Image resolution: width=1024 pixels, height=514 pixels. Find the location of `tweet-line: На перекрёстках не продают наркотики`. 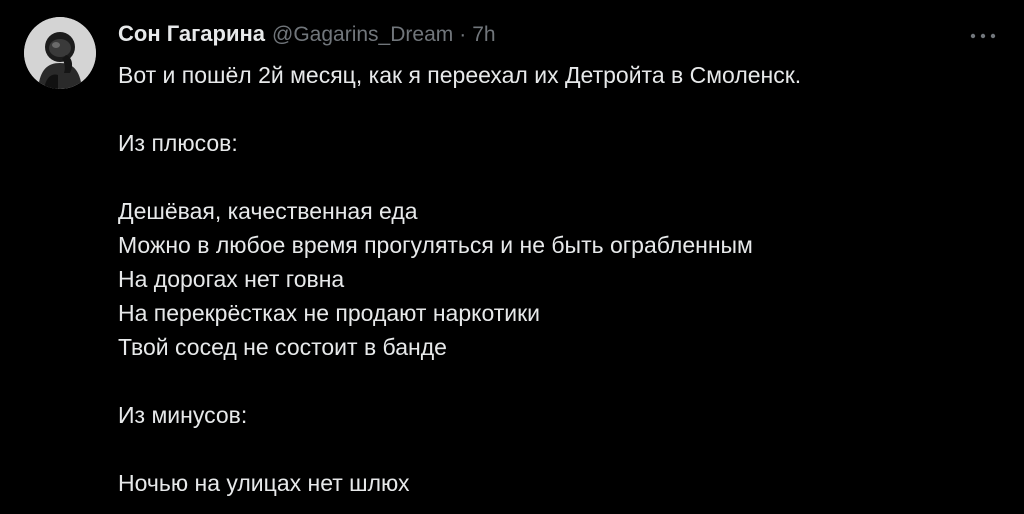

tweet-line: На перекрёстках не продают наркотики is located at coordinates (329, 313).